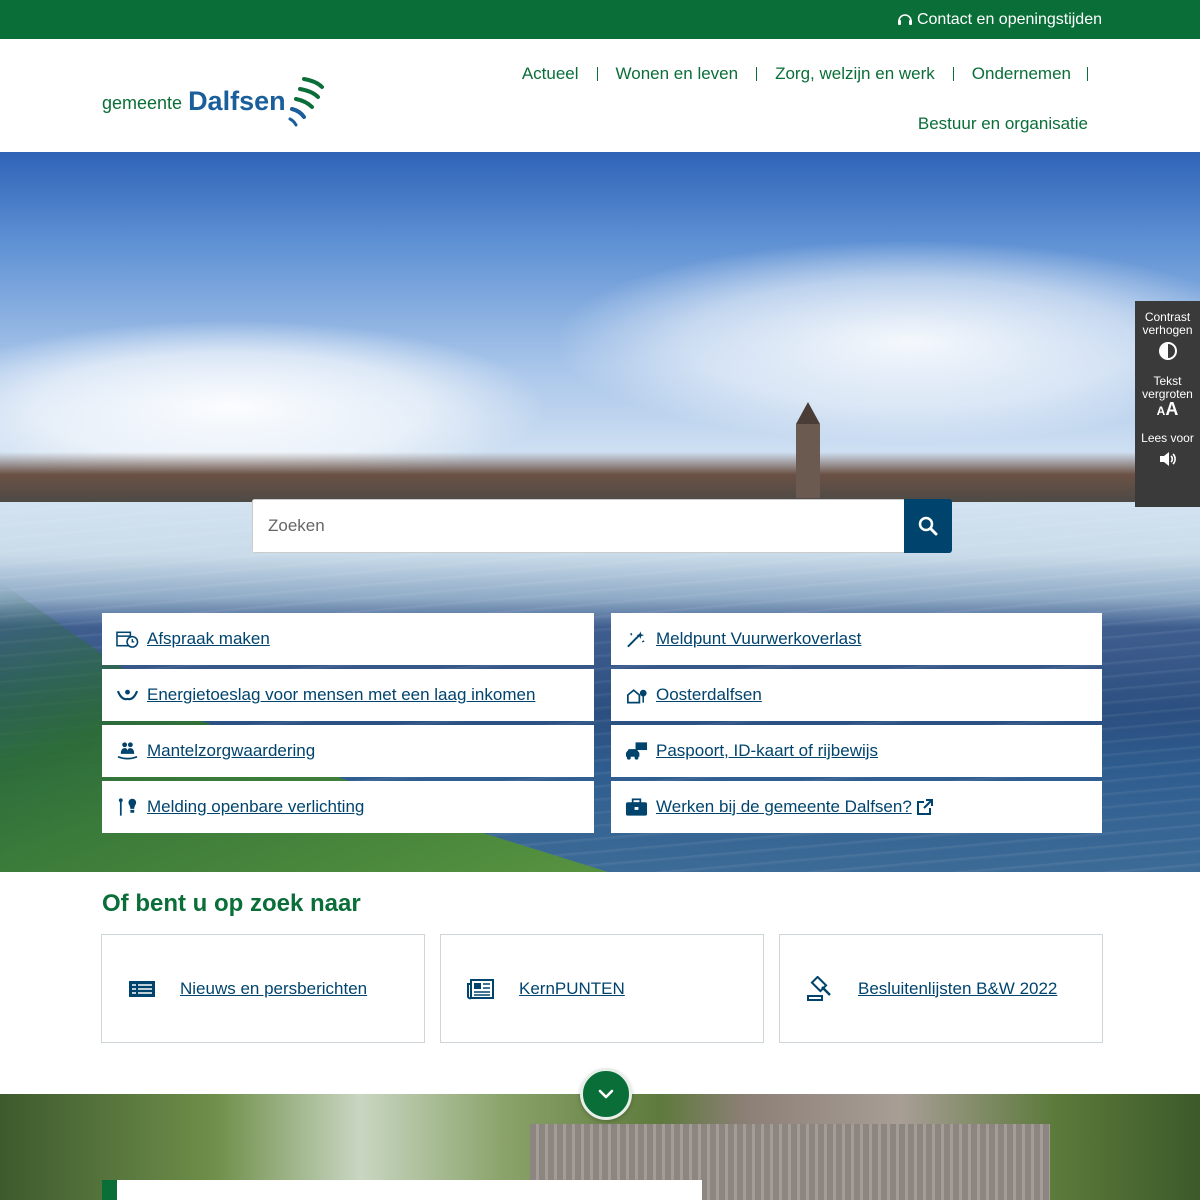  What do you see at coordinates (1009, 19) in the screenshot?
I see `contact-label: Contact en openingstijden` at bounding box center [1009, 19].